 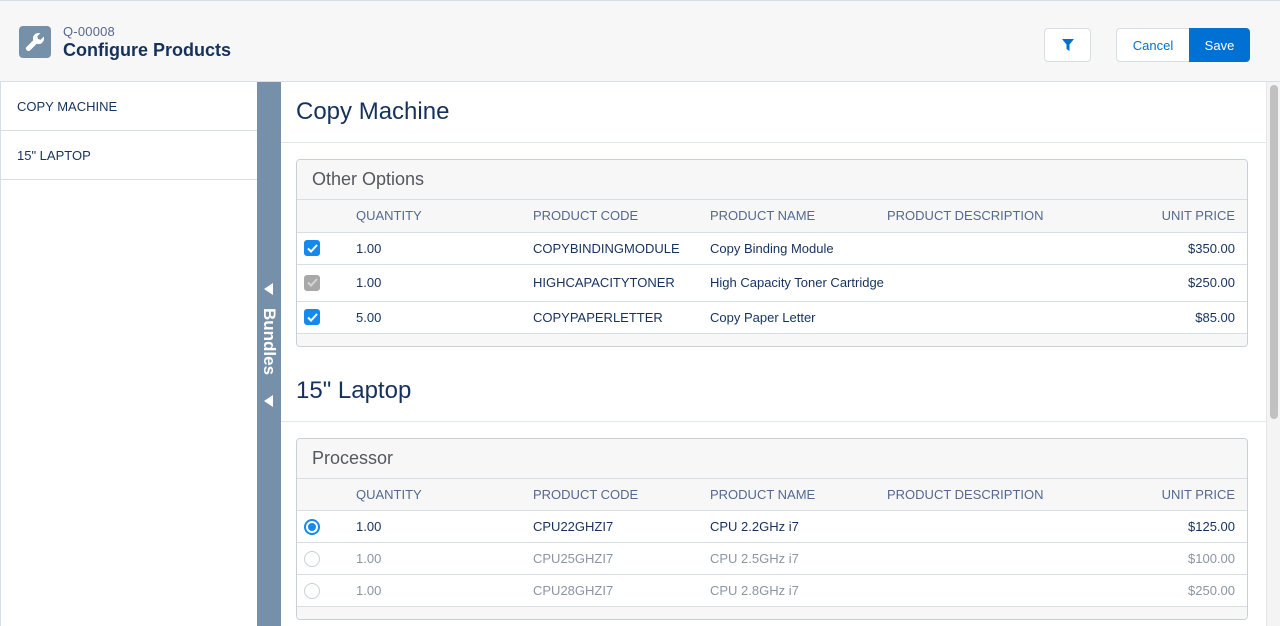 I want to click on product-code-cell: HIGHCAPACITYTONER, so click(x=621, y=283).